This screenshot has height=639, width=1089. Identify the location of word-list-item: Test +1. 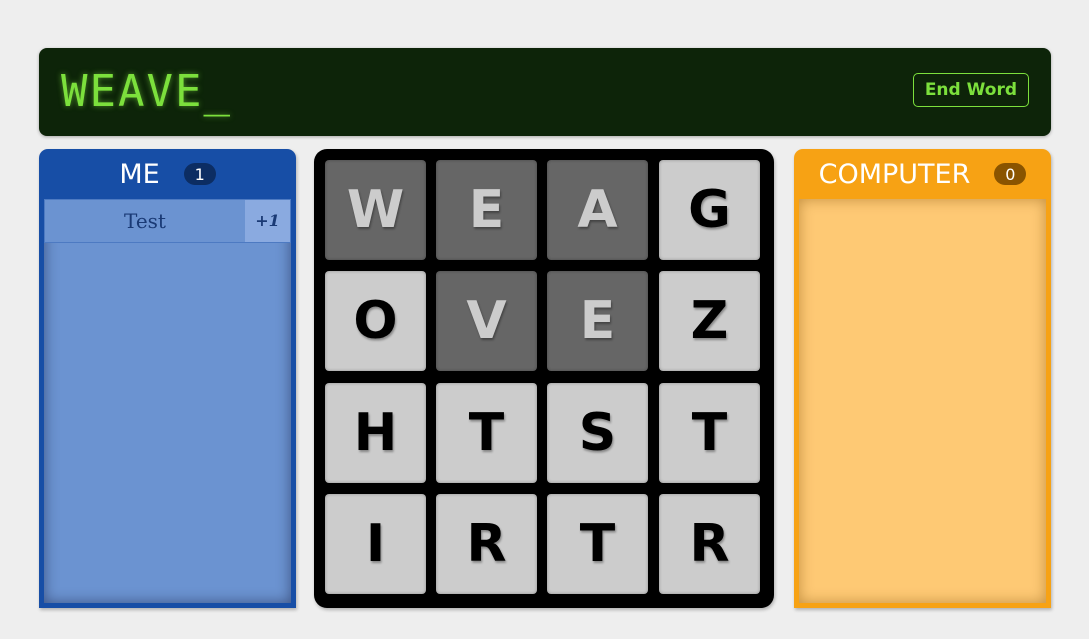
(167, 221).